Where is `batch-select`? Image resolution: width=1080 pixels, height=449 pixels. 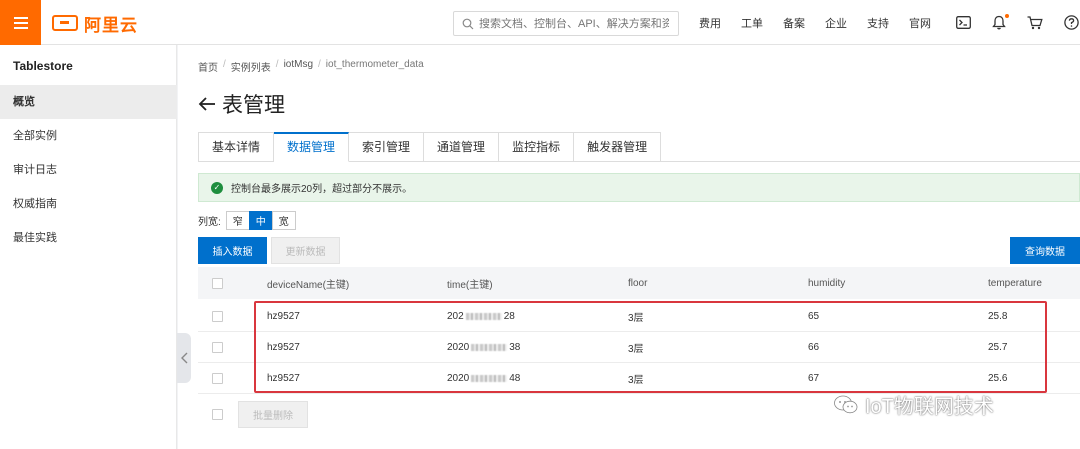
batch-select is located at coordinates (217, 414).